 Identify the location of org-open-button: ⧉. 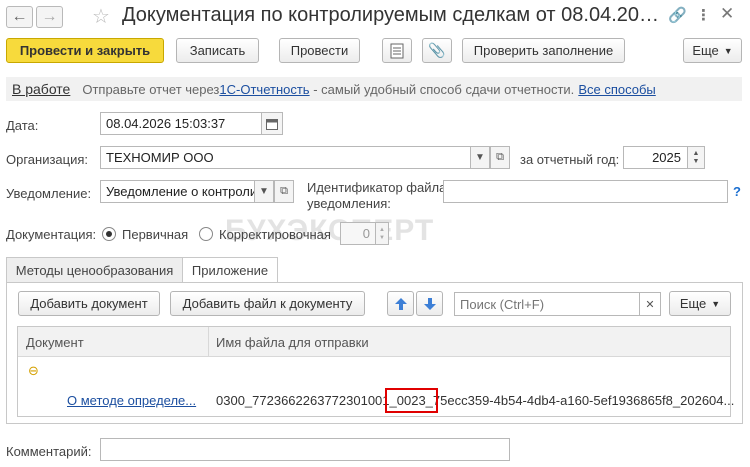
(500, 157).